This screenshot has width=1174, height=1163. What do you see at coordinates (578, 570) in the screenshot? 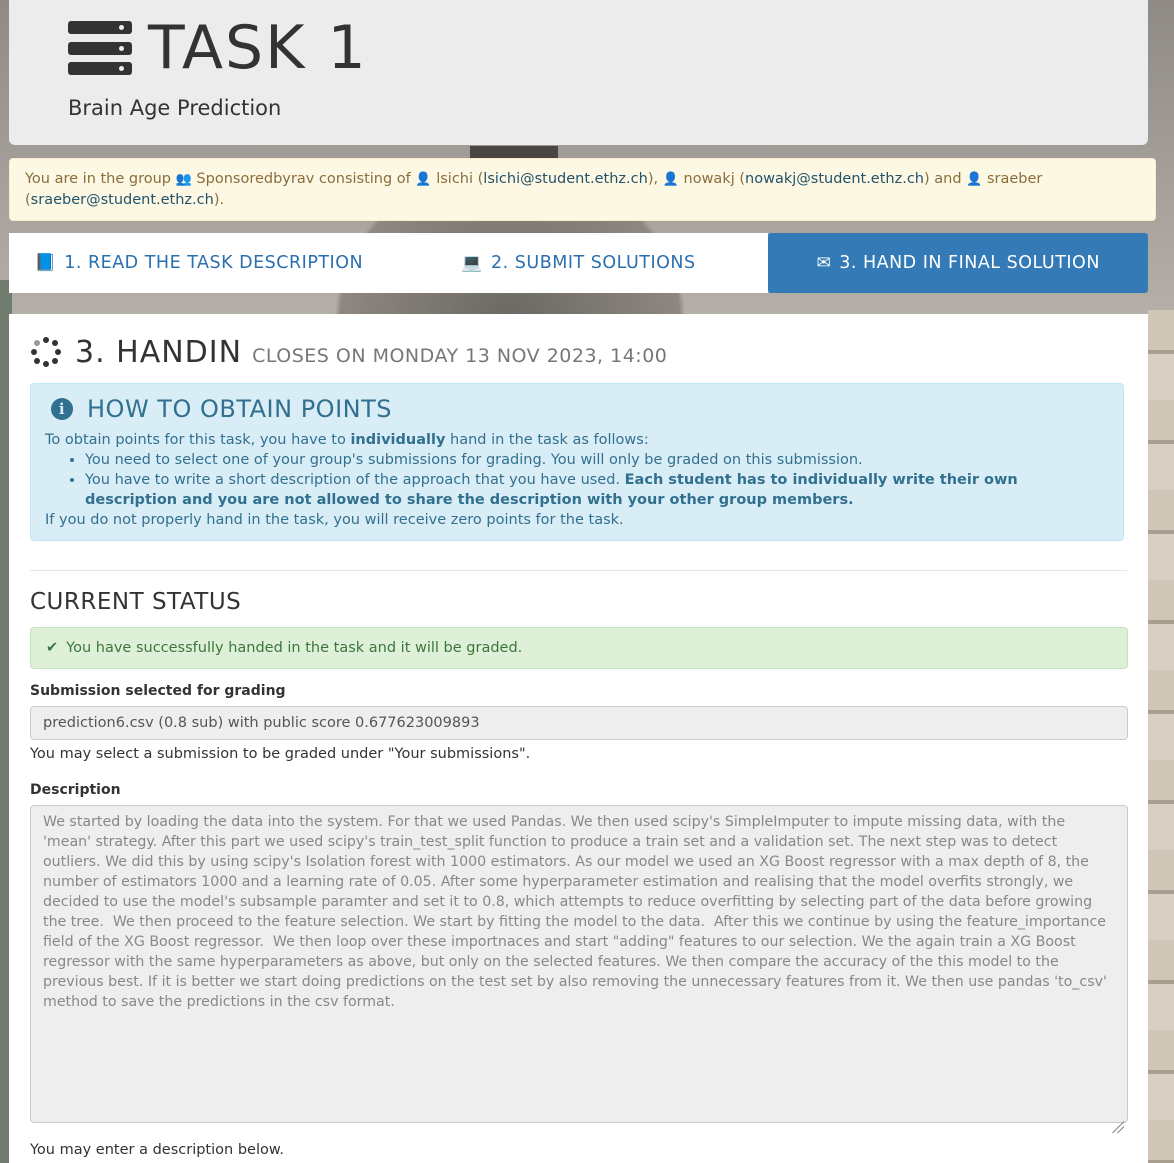
I see `divider` at bounding box center [578, 570].